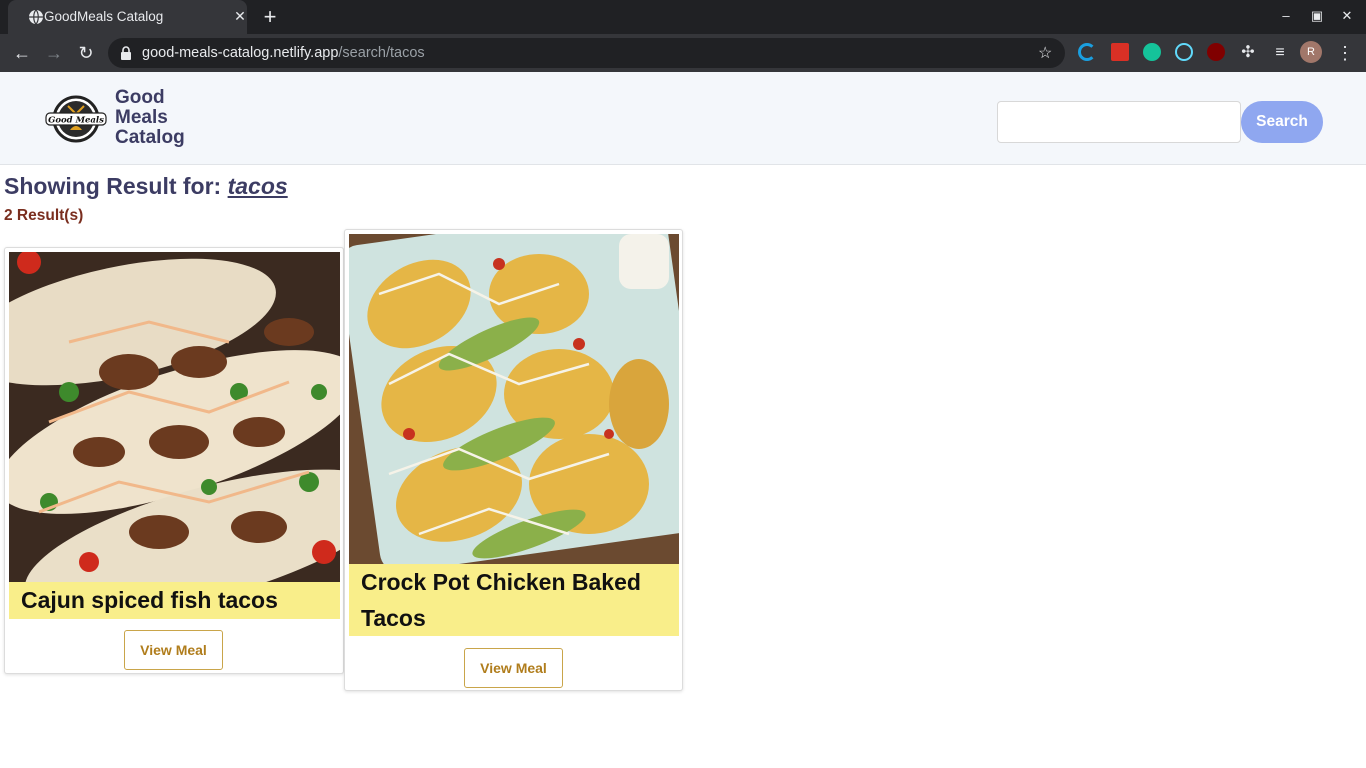 This screenshot has width=1366, height=768. I want to click on ublock-icon, so click(1216, 52).